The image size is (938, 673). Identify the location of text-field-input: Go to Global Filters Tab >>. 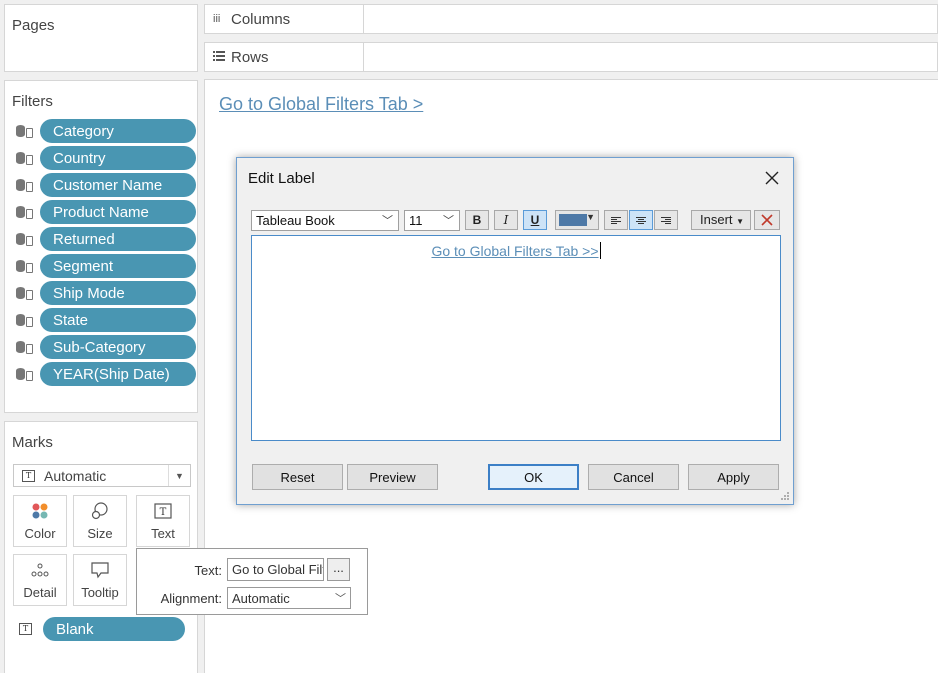
(275, 569).